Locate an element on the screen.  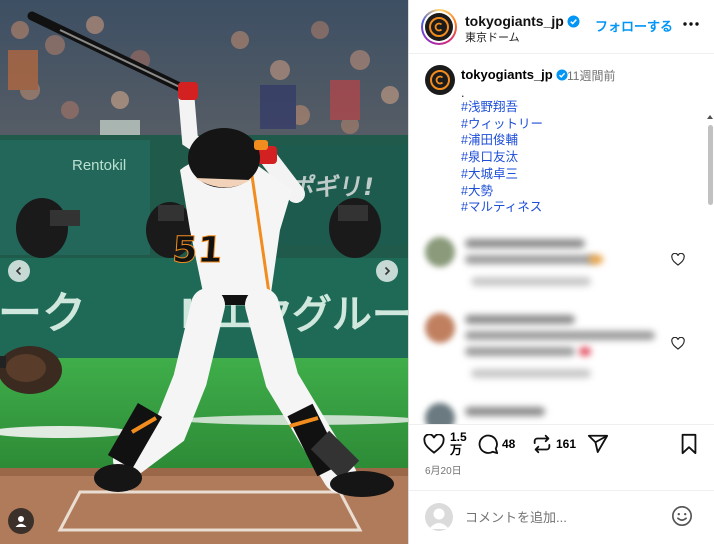
caption-avatar is located at coordinates (440, 80).